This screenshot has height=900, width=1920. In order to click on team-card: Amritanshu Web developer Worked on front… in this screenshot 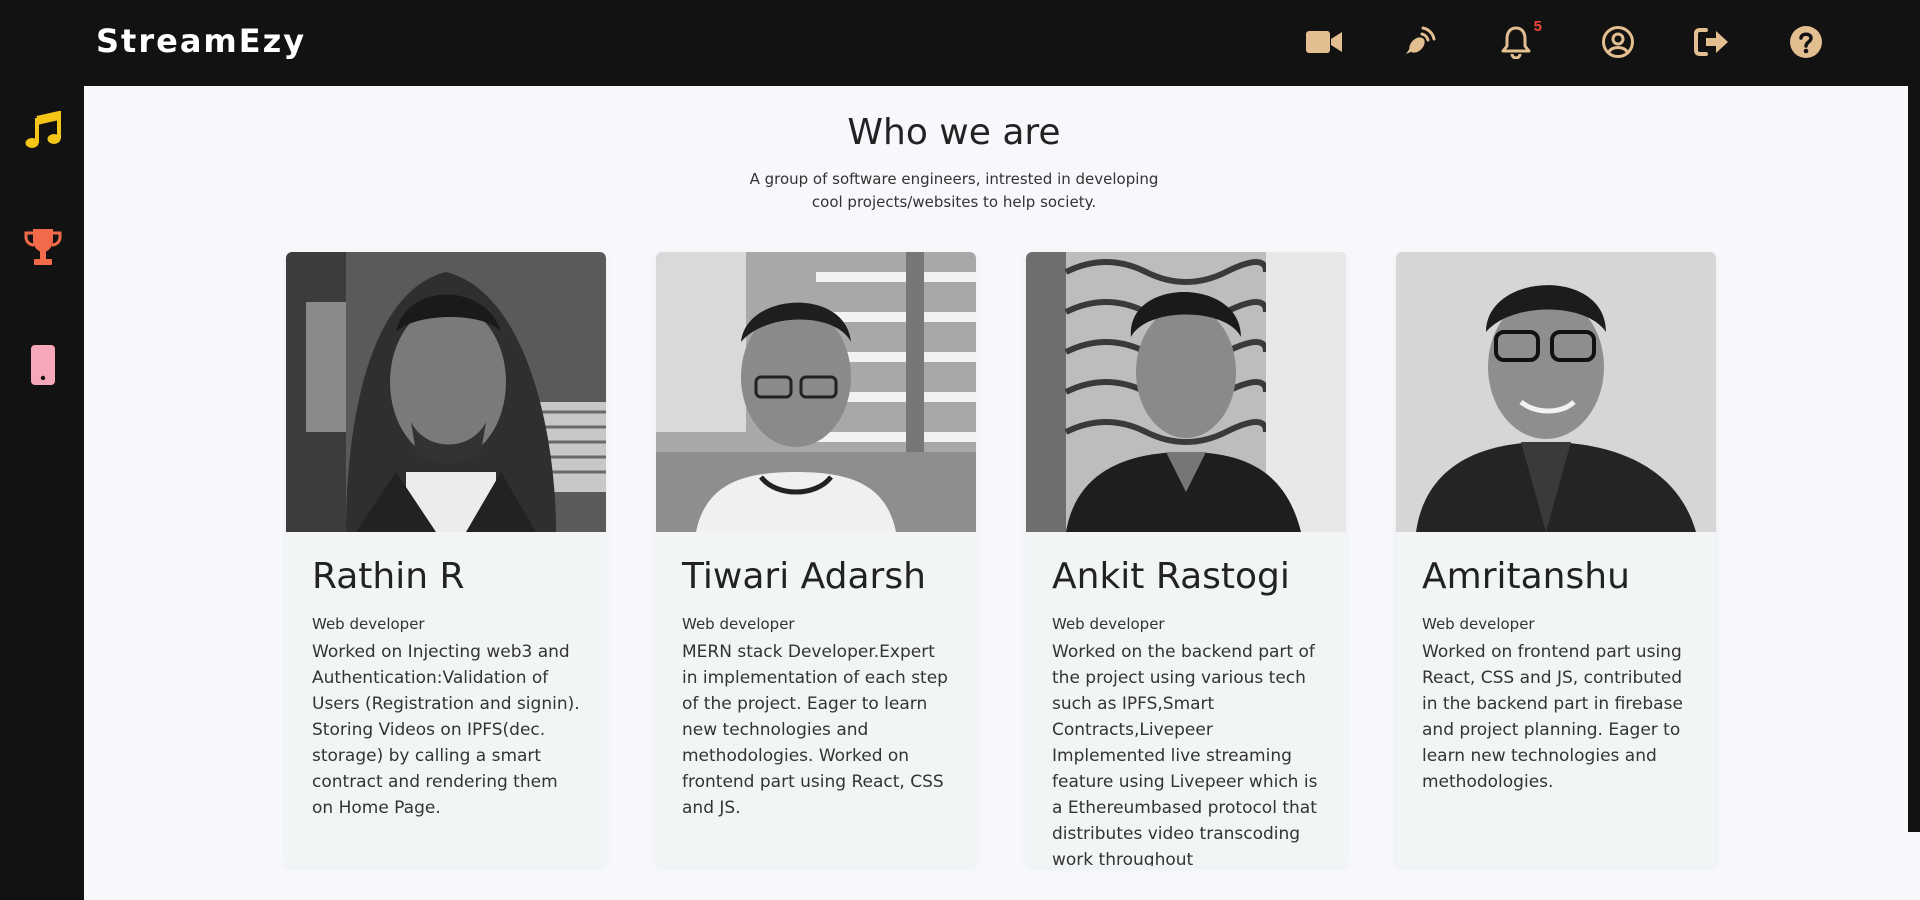, I will do `click(1556, 559)`.